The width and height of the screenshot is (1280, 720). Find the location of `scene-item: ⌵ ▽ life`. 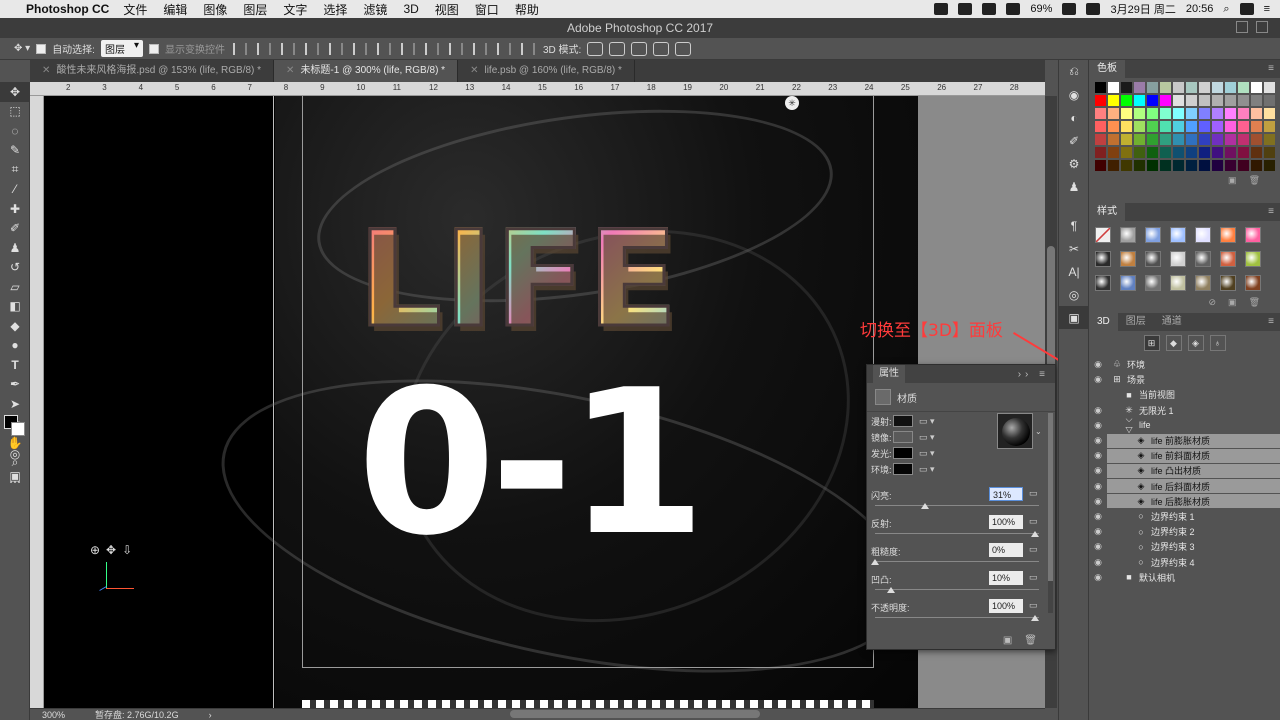

scene-item: ⌵ ▽ life is located at coordinates (1193, 424).